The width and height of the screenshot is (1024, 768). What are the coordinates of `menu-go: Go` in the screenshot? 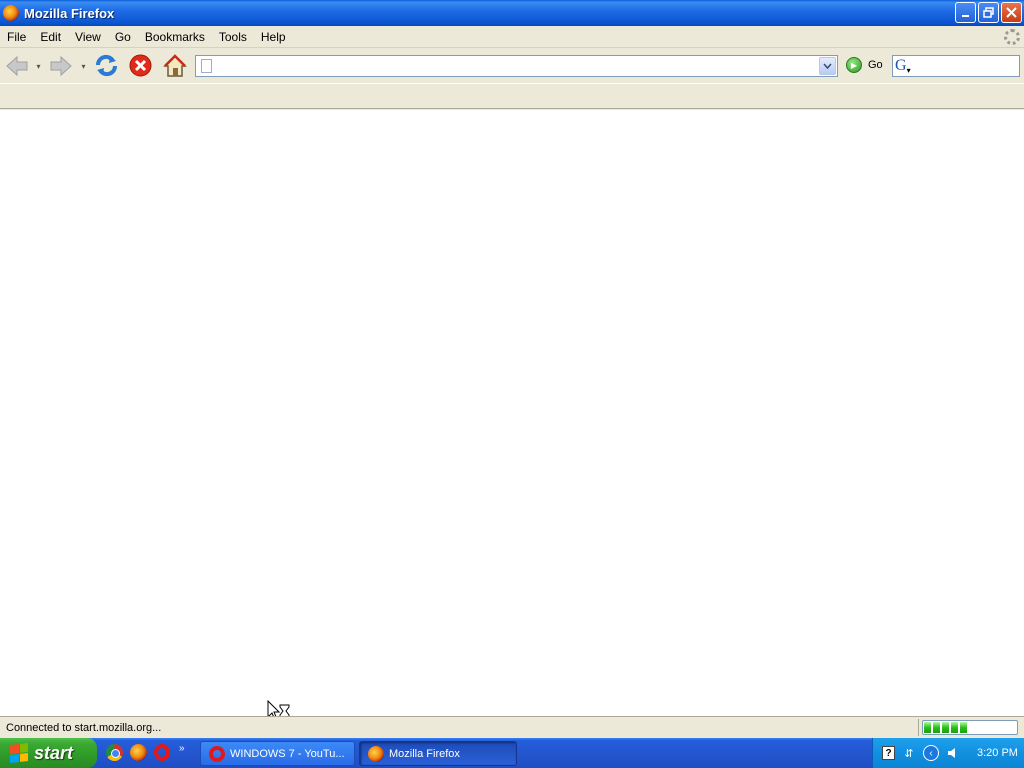 It's located at (123, 37).